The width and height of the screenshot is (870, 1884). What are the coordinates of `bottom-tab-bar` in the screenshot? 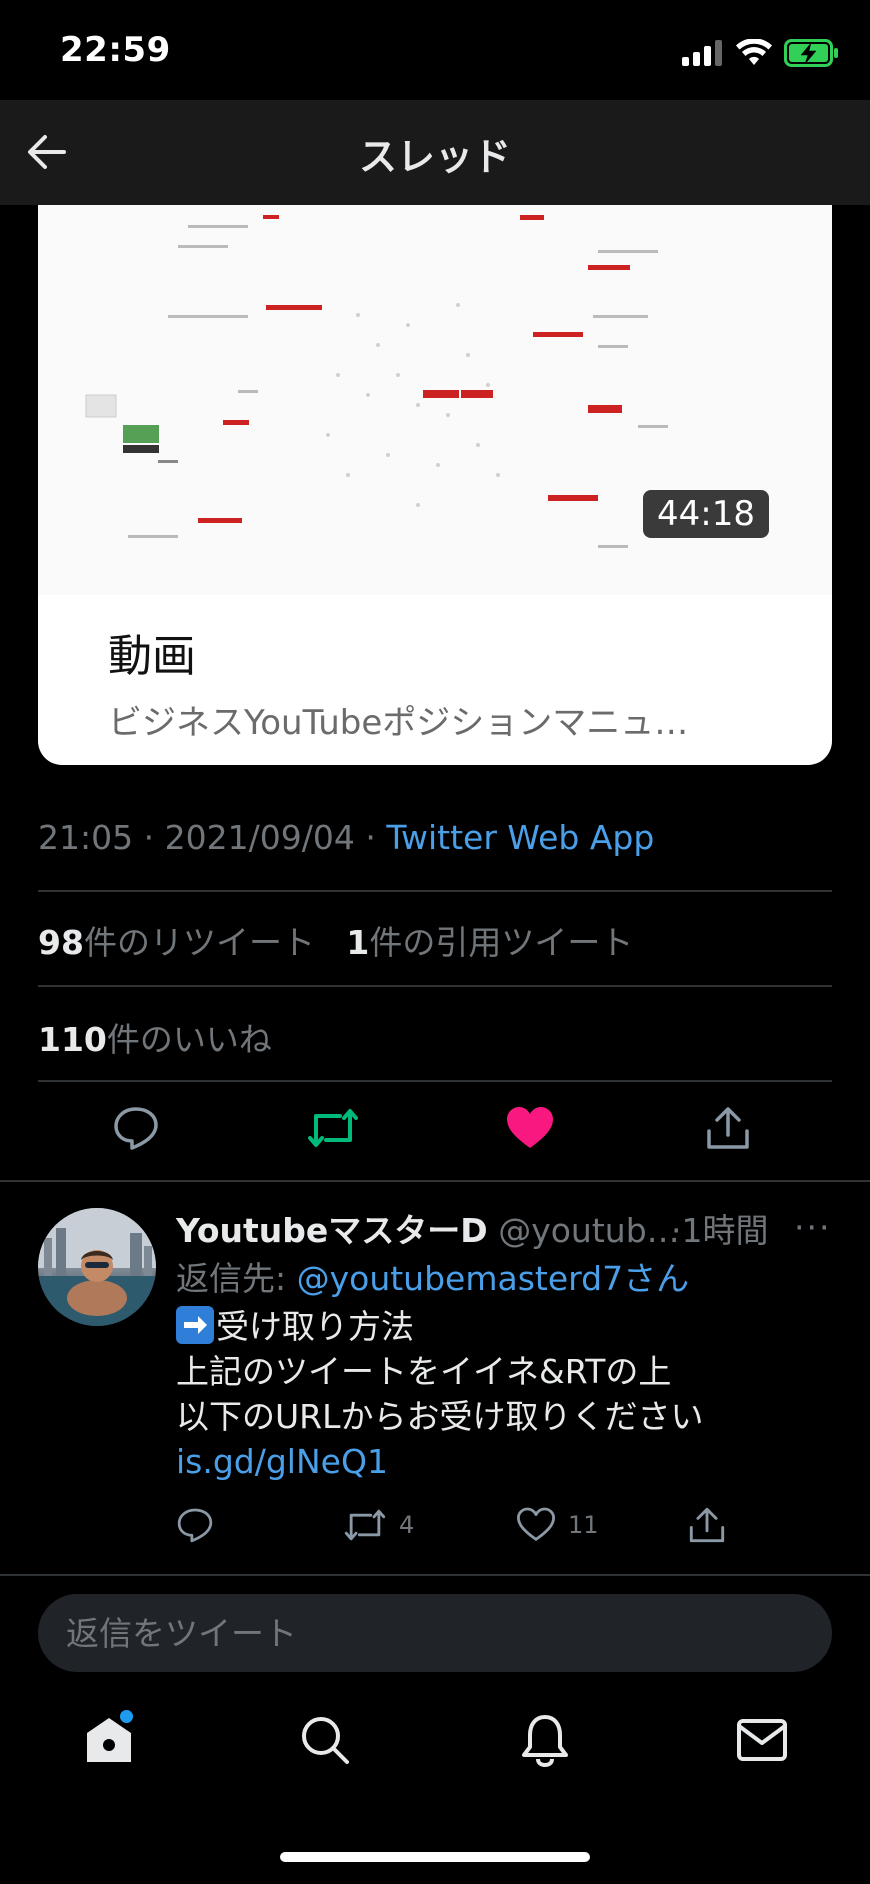 It's located at (435, 1750).